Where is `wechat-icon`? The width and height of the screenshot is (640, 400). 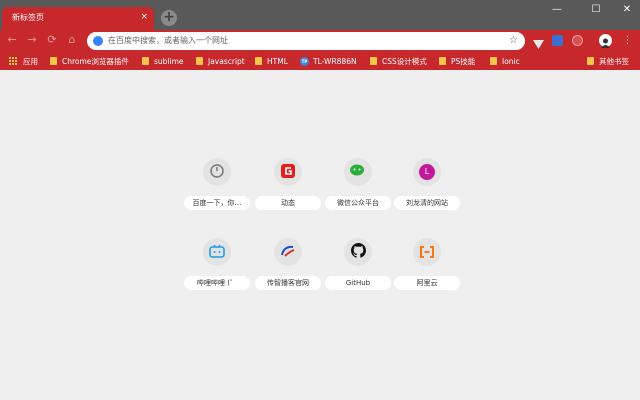
wechat-icon is located at coordinates (358, 172).